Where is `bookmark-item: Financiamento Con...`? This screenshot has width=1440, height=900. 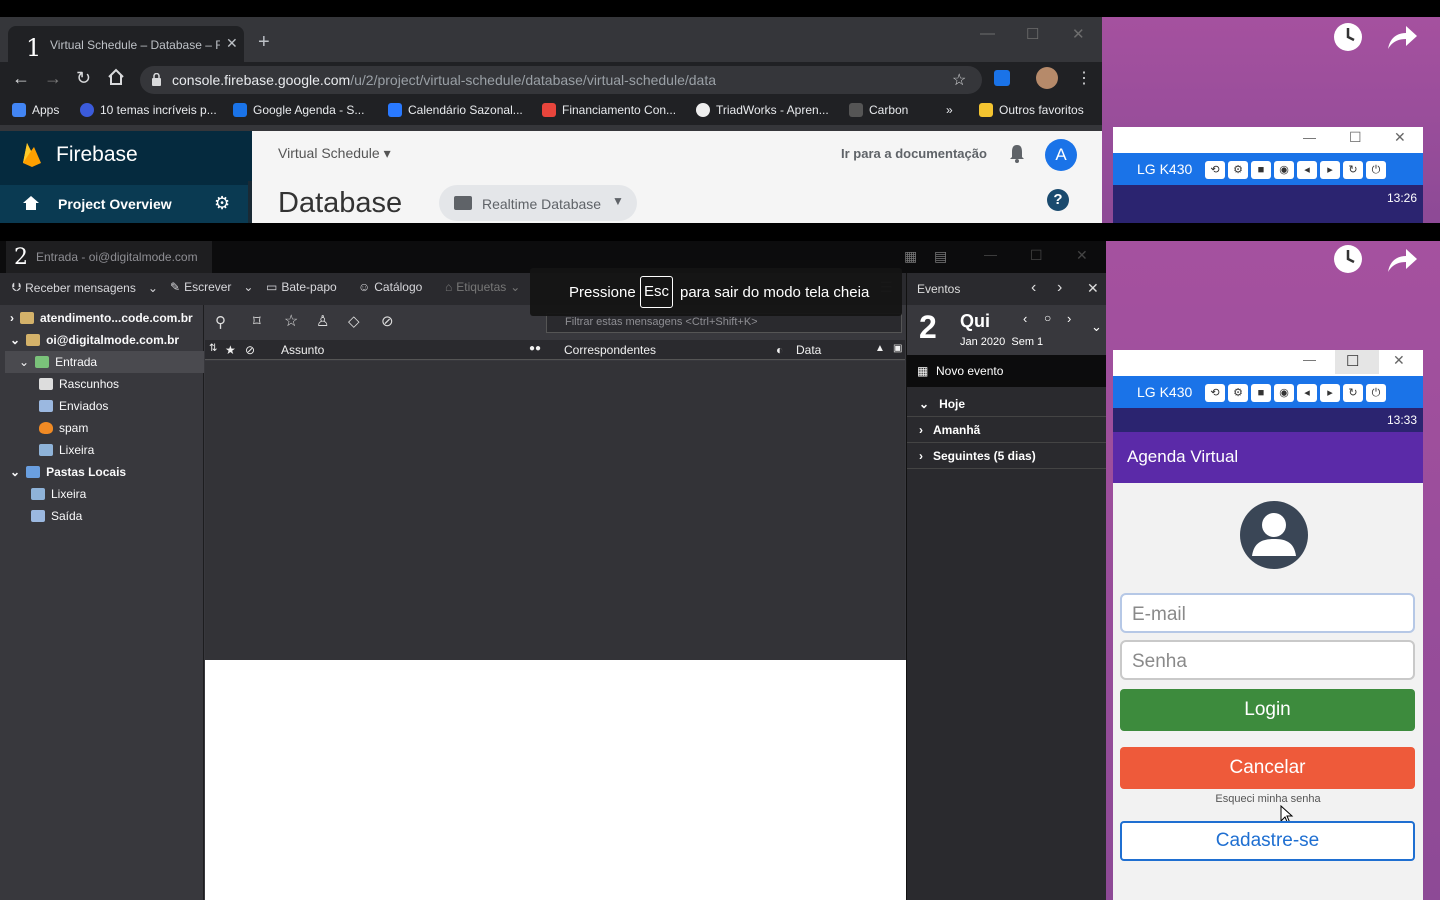
bookmark-item: Financiamento Con... is located at coordinates (609, 110).